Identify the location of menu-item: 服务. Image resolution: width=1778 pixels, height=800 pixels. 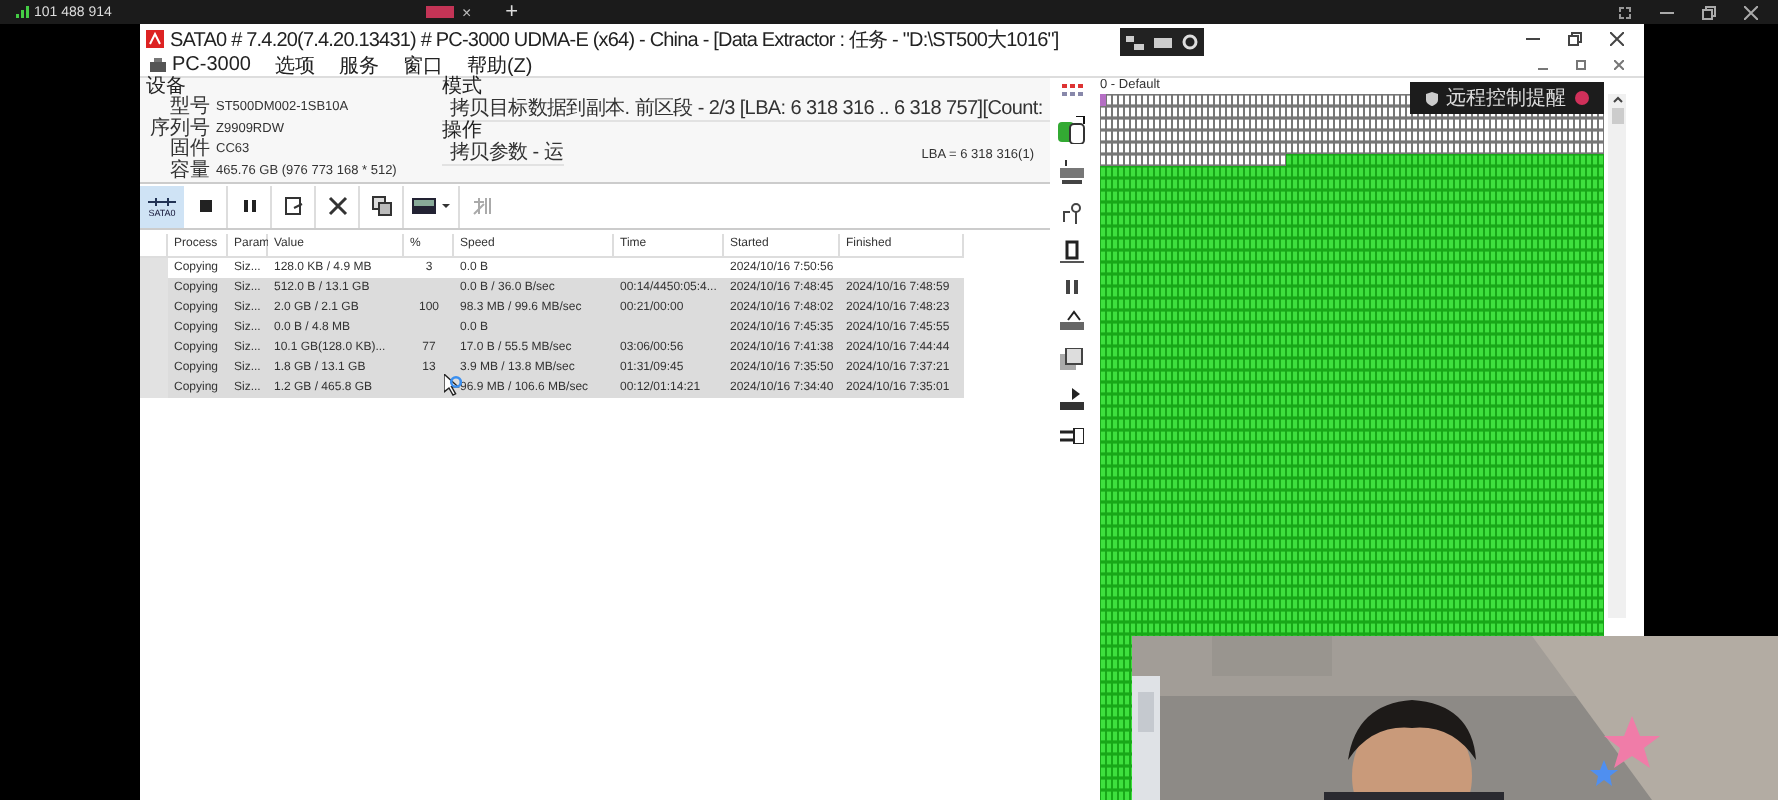
(358, 65).